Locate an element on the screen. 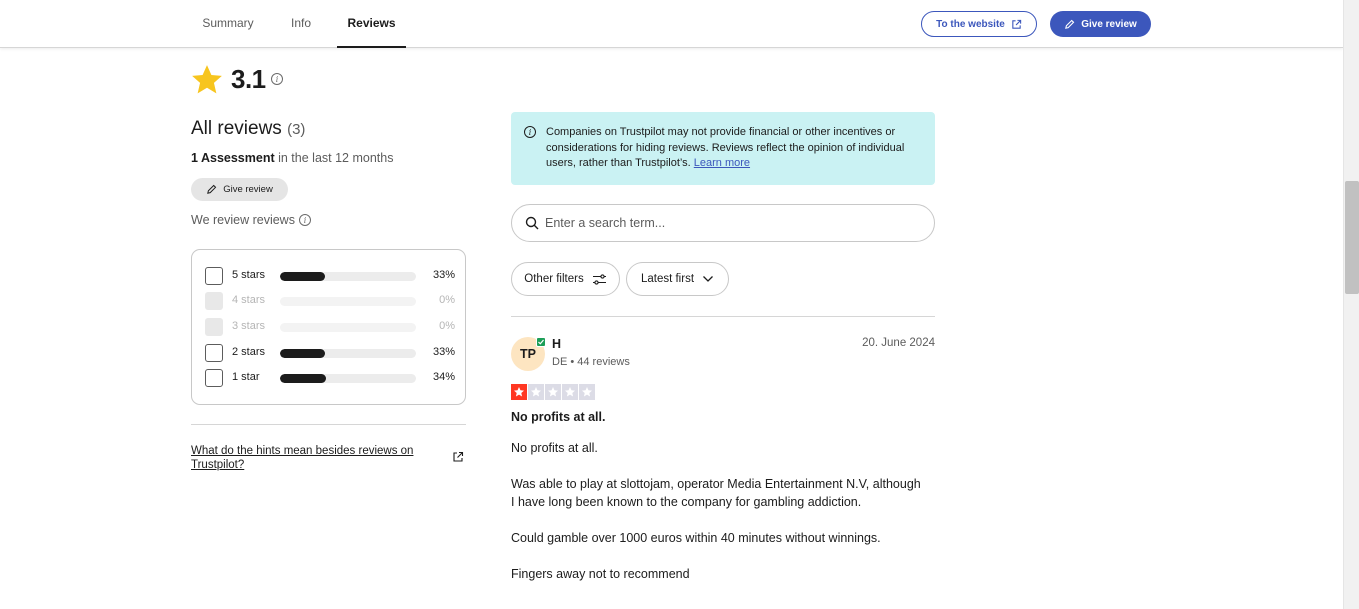 This screenshot has width=1359, height=609. review-count: (3) is located at coordinates (296, 129).